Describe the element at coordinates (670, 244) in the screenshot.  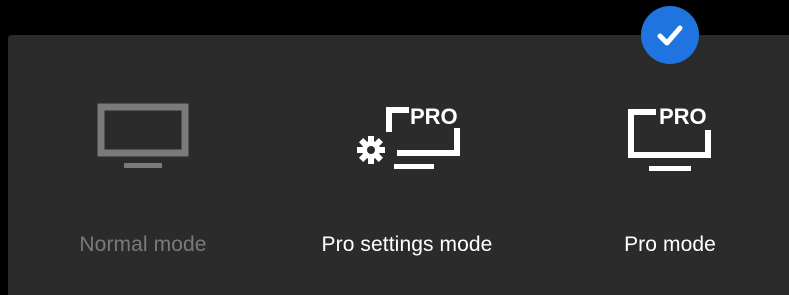
I see `pro-mode-label: Pro mode` at that location.